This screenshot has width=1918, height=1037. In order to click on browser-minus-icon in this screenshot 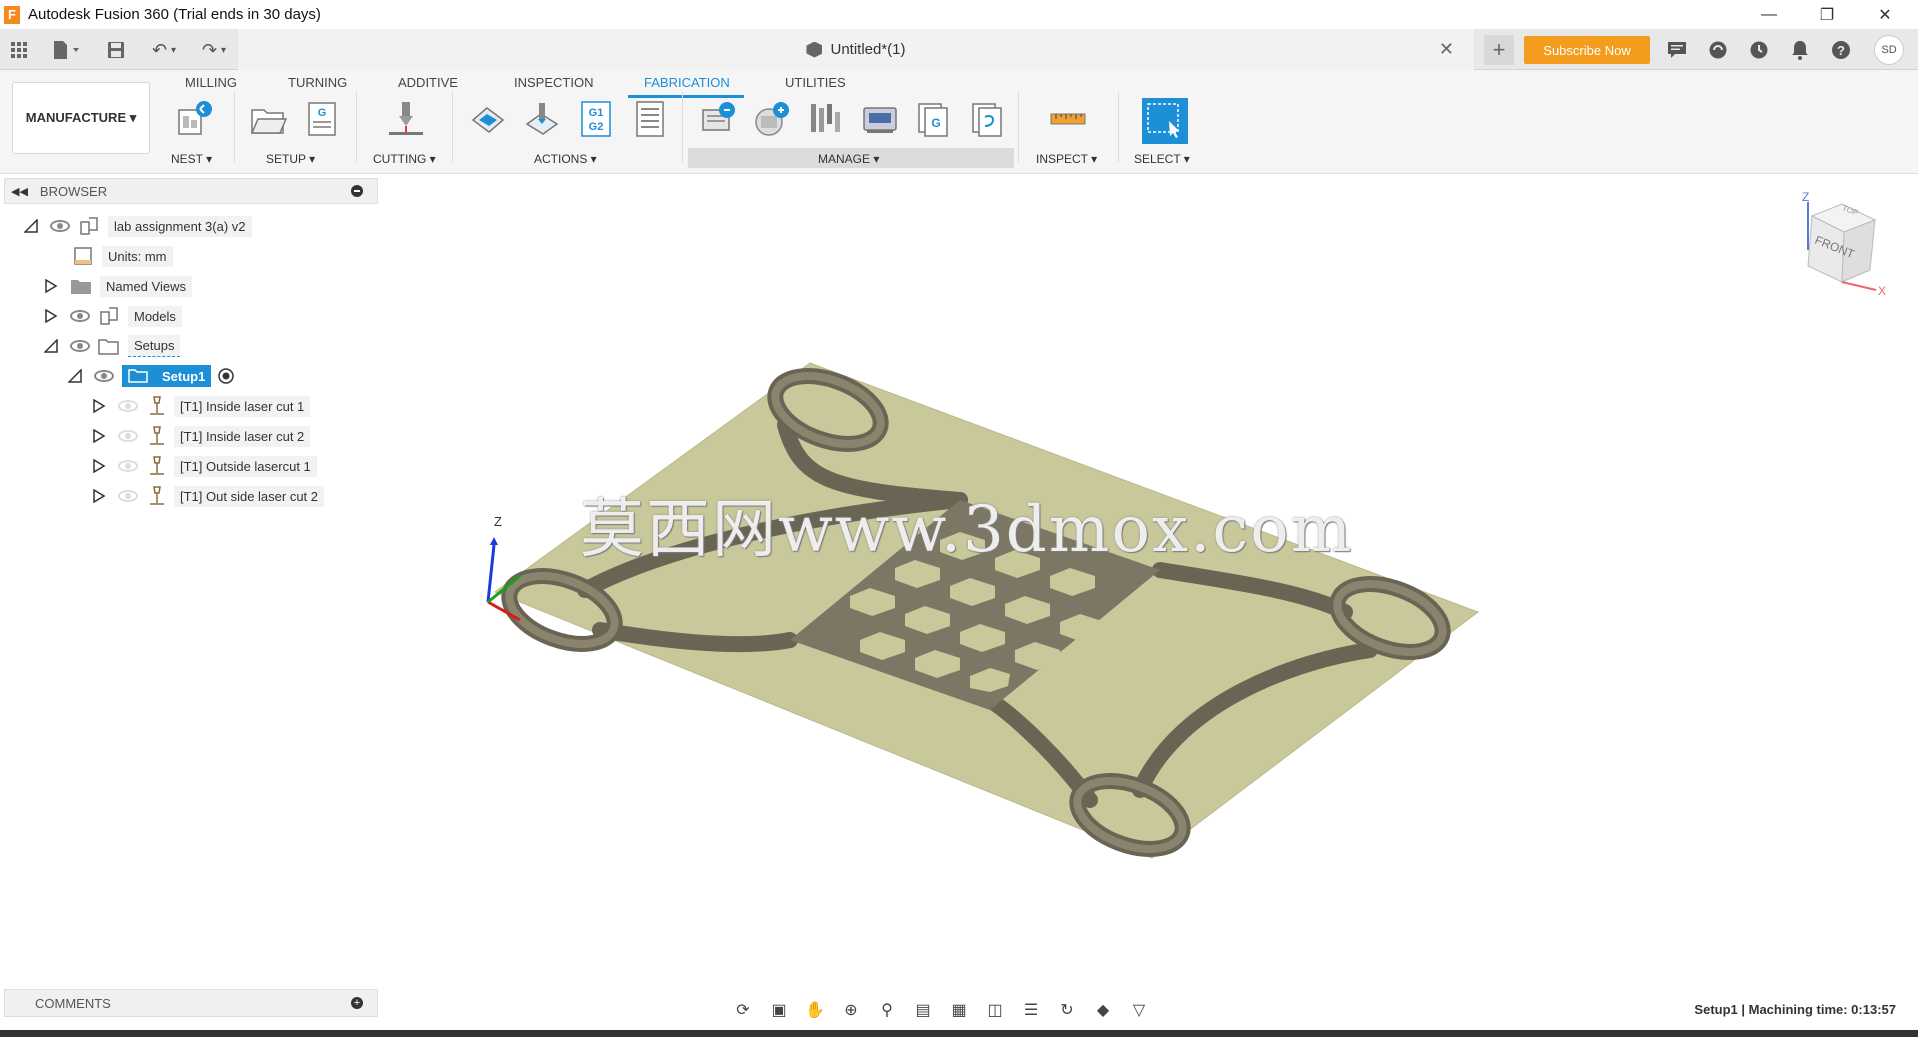, I will do `click(357, 191)`.